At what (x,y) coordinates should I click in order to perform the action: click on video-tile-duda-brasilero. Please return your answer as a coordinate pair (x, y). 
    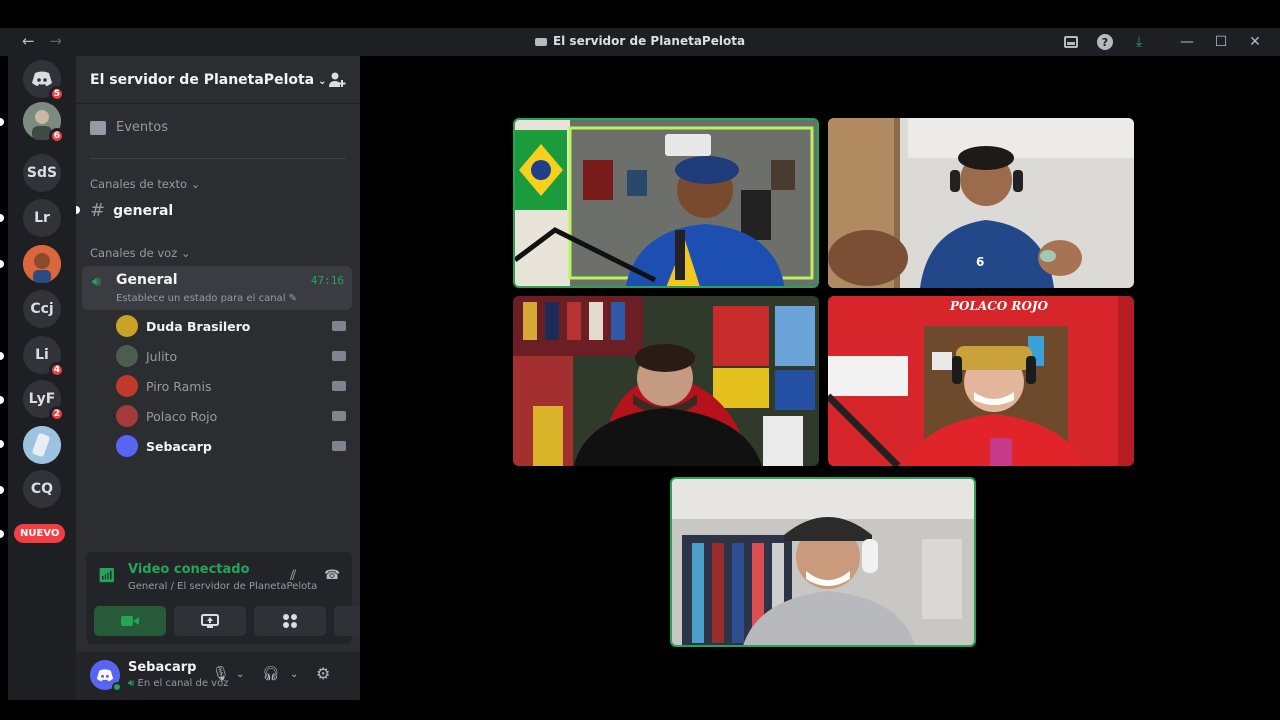
    Looking at the image, I should click on (666, 203).